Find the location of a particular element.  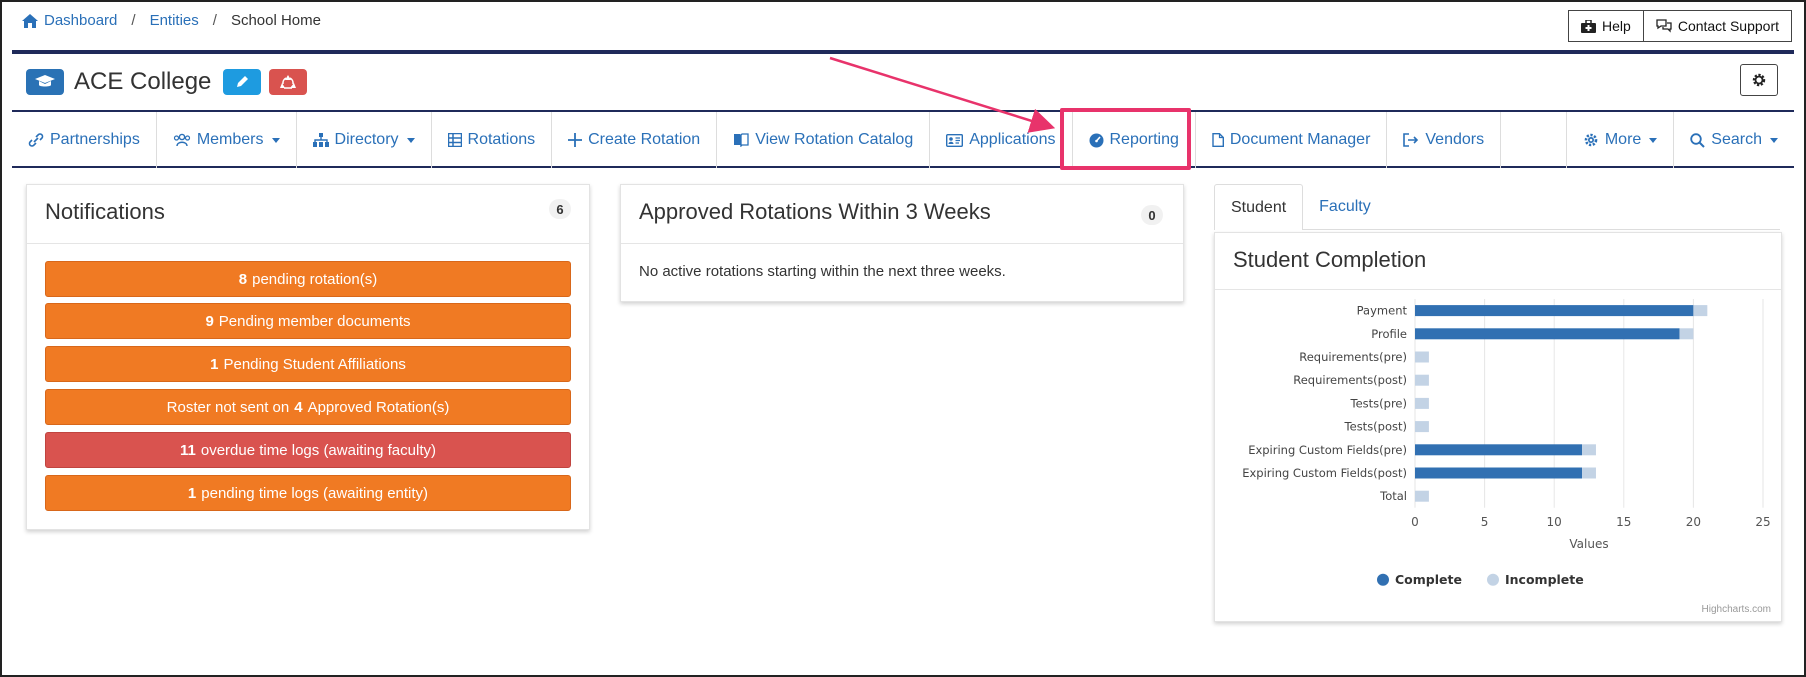

notification-pending-student-affiliations: 1 Pending Student Affiliations is located at coordinates (308, 364).